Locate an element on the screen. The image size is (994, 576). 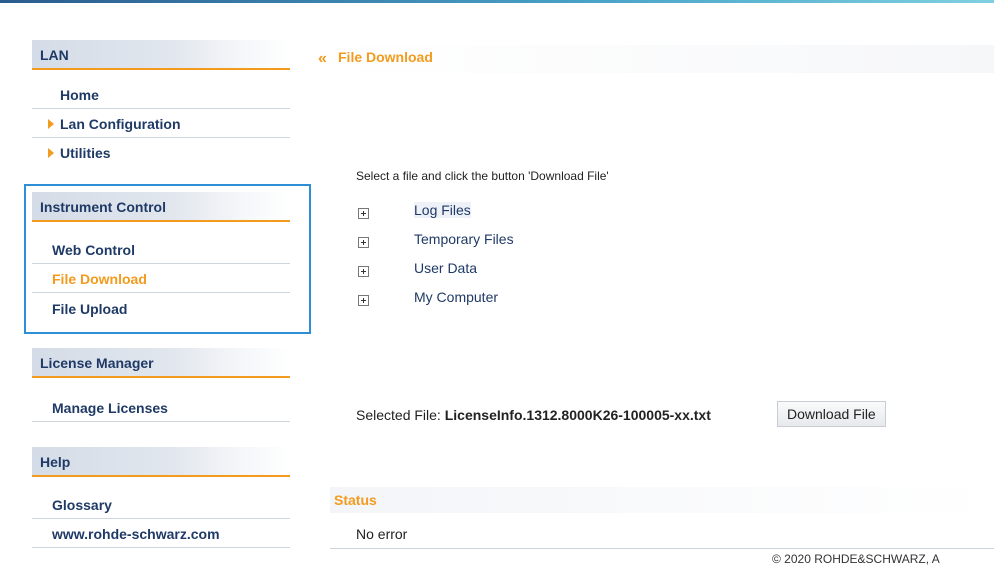
sidebar-item-glossary: Glossary is located at coordinates (161, 505).